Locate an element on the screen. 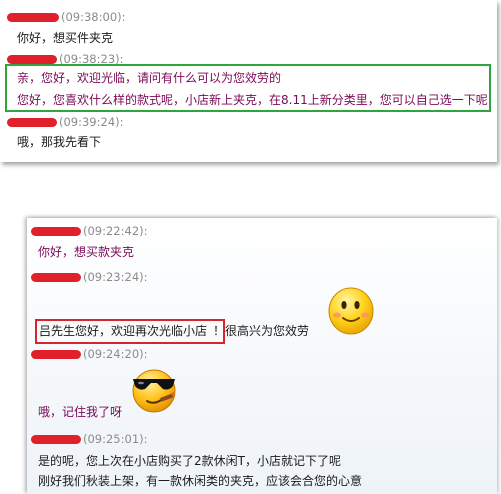 The image size is (501, 494). message-header: (09:24:20): is located at coordinates (89, 354).